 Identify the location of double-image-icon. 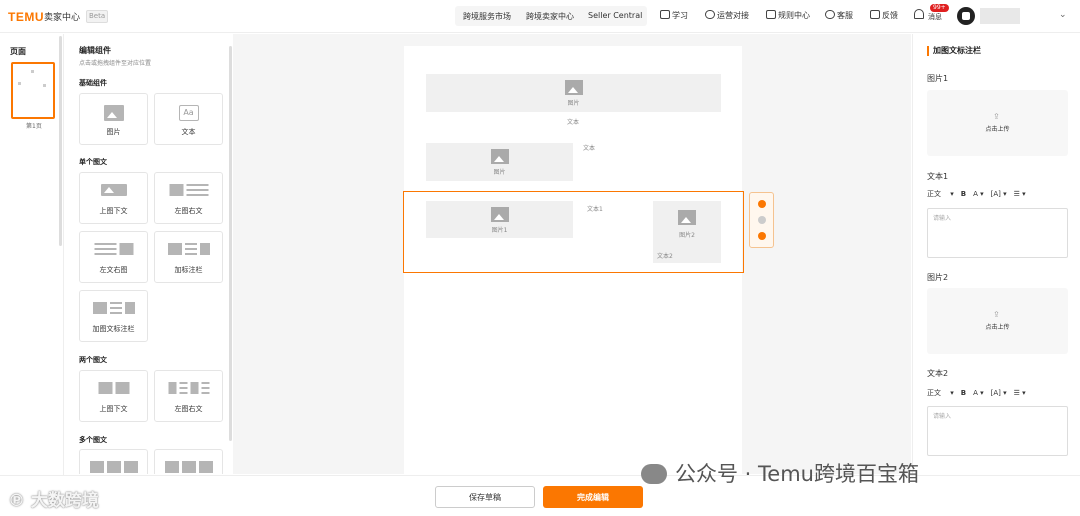
(113, 388).